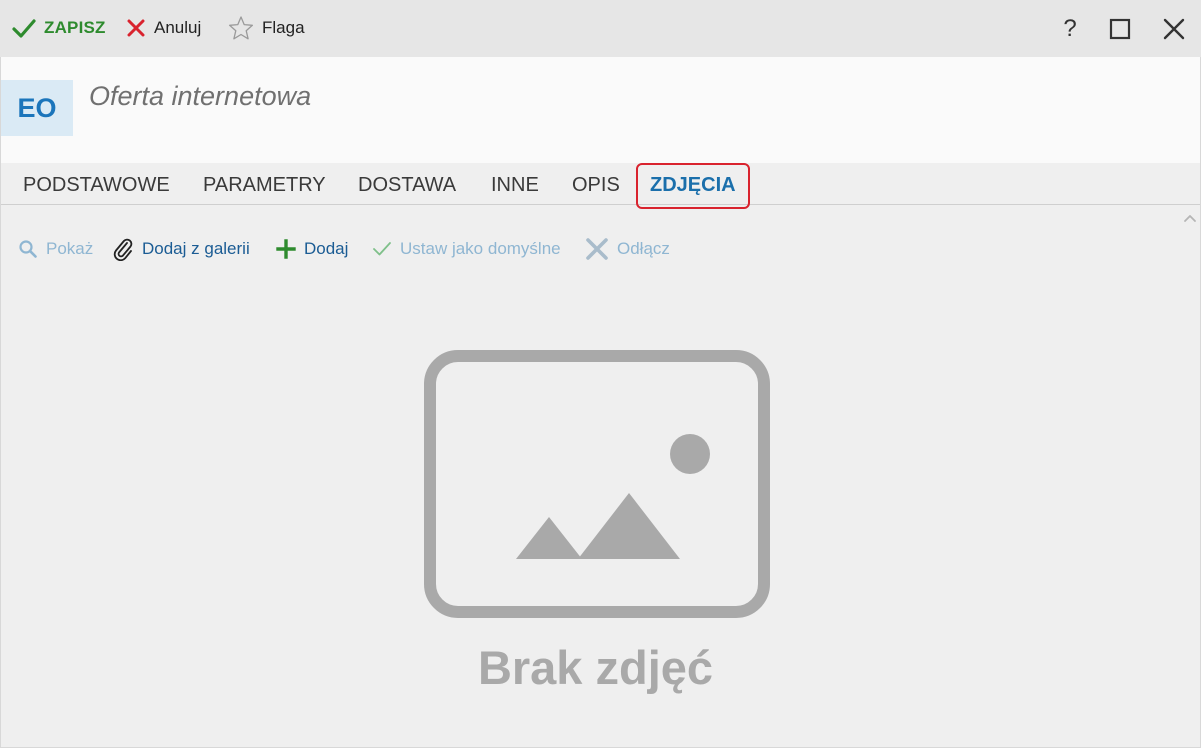 Image resolution: width=1201 pixels, height=748 pixels. What do you see at coordinates (515, 185) in the screenshot?
I see `tab-inne: INNE` at bounding box center [515, 185].